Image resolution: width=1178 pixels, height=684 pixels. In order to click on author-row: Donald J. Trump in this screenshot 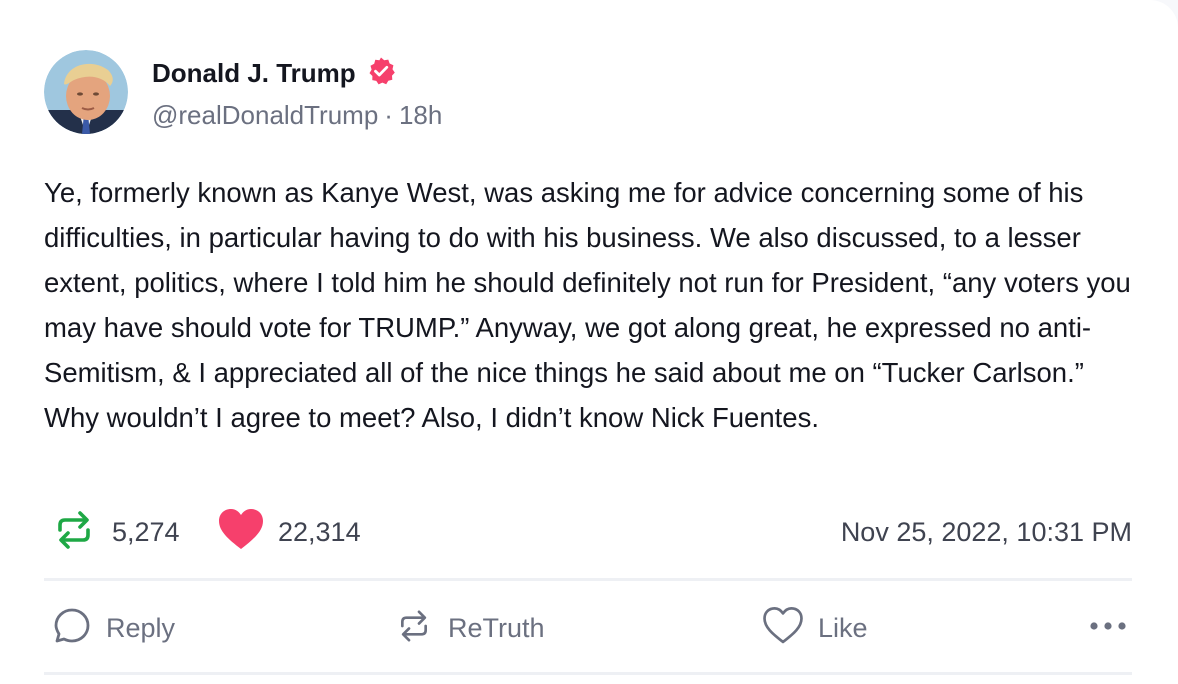, I will do `click(274, 73)`.